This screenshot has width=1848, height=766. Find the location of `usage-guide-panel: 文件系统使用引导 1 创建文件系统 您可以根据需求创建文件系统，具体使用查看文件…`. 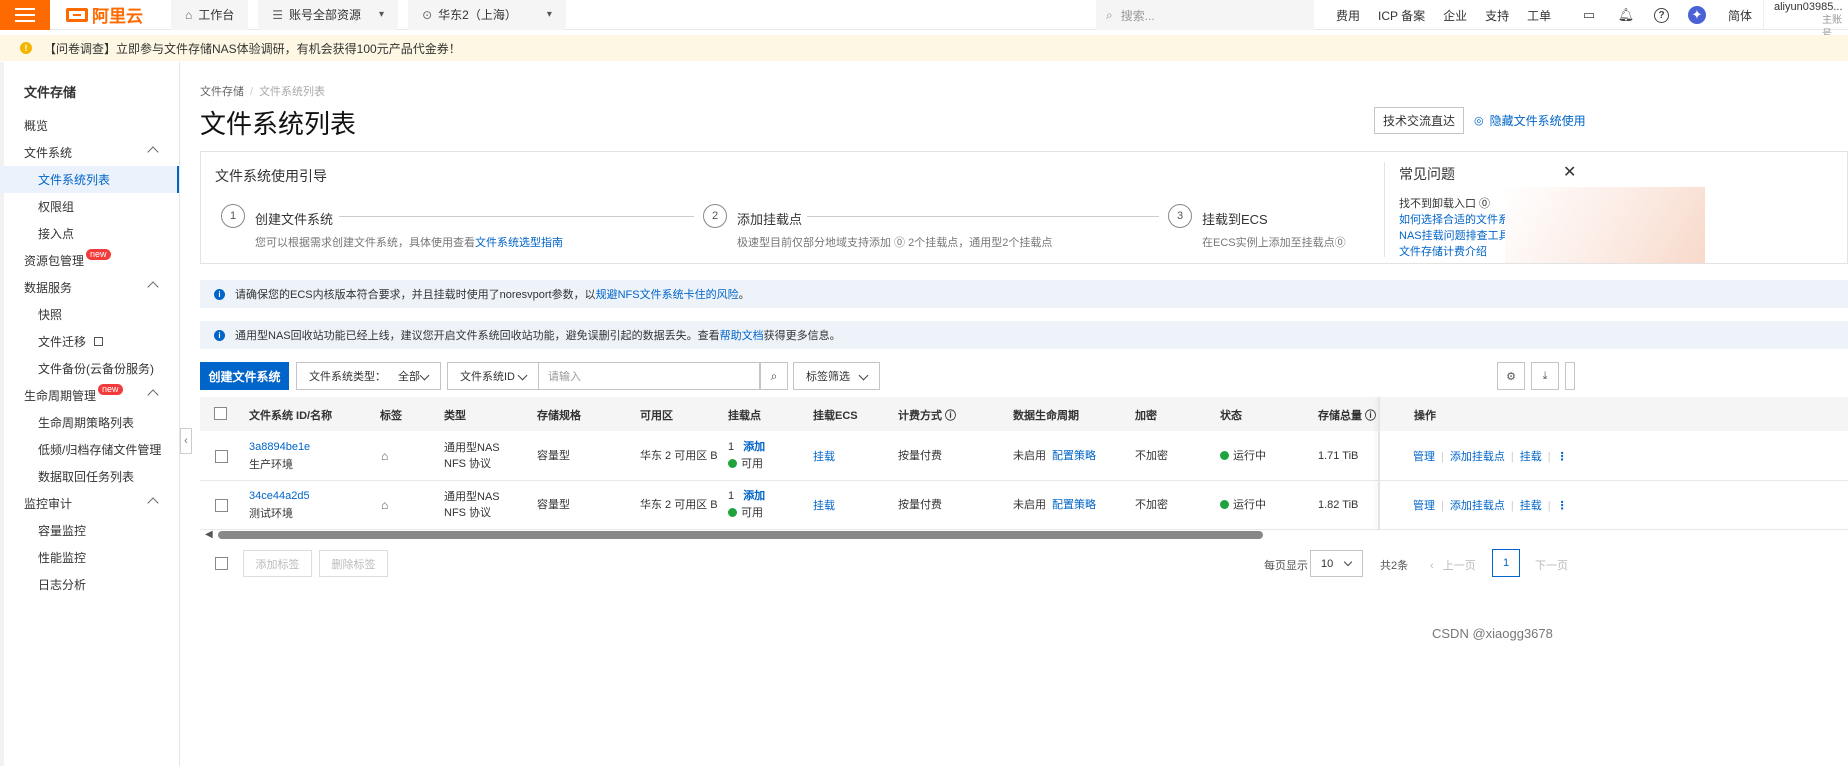

usage-guide-panel: 文件系统使用引导 1 创建文件系统 您可以根据需求创建文件系统，具体使用查看文件… is located at coordinates (1024, 207).